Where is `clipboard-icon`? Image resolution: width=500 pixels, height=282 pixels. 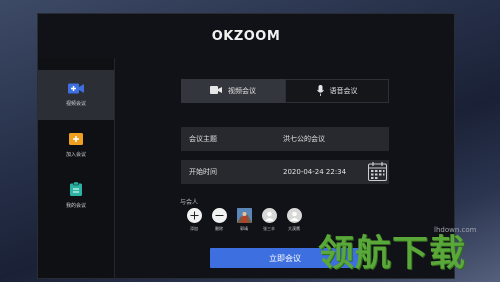 clipboard-icon is located at coordinates (76, 189).